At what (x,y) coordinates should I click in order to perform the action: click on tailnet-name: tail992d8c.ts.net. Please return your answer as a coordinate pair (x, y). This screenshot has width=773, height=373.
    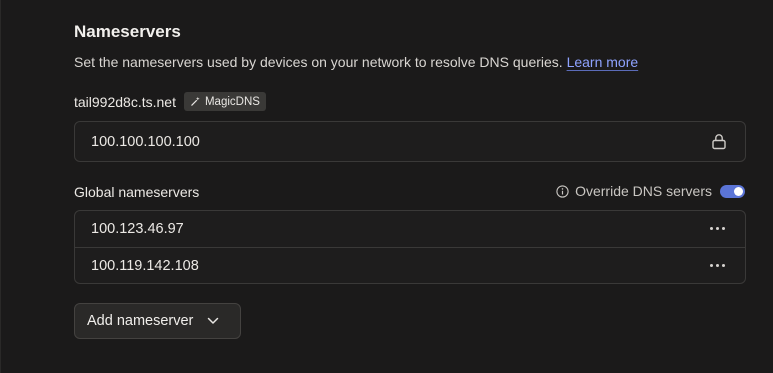
    Looking at the image, I should click on (125, 101).